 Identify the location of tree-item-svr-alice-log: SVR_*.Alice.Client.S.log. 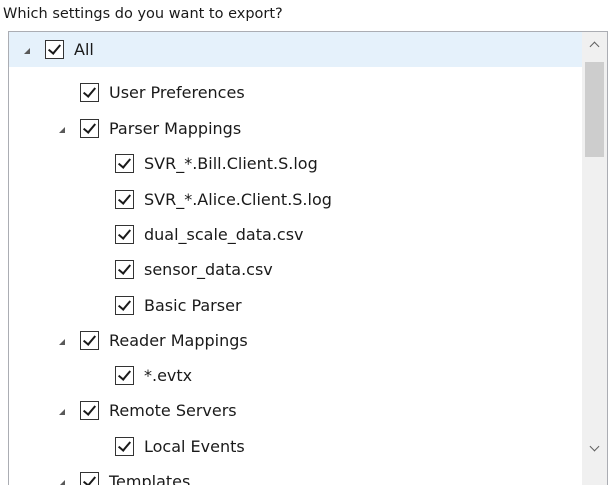
(295, 199).